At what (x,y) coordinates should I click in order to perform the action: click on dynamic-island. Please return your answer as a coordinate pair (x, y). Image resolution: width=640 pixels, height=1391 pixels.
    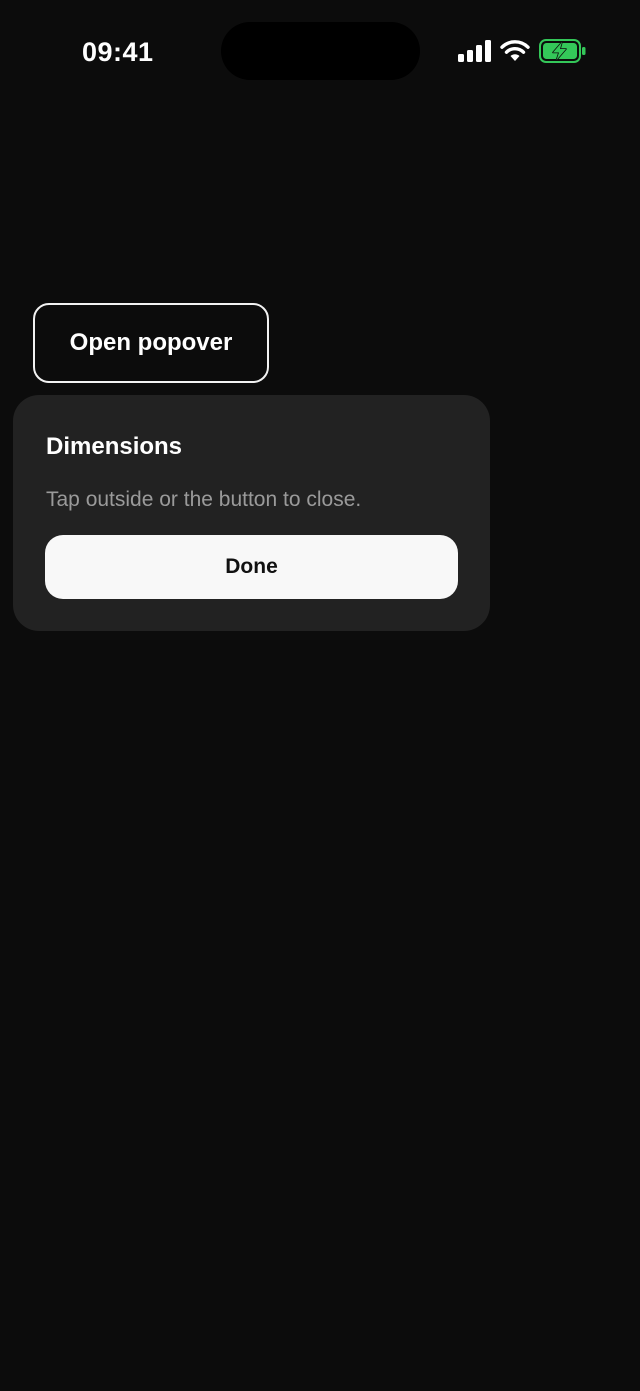
    Looking at the image, I should click on (320, 51).